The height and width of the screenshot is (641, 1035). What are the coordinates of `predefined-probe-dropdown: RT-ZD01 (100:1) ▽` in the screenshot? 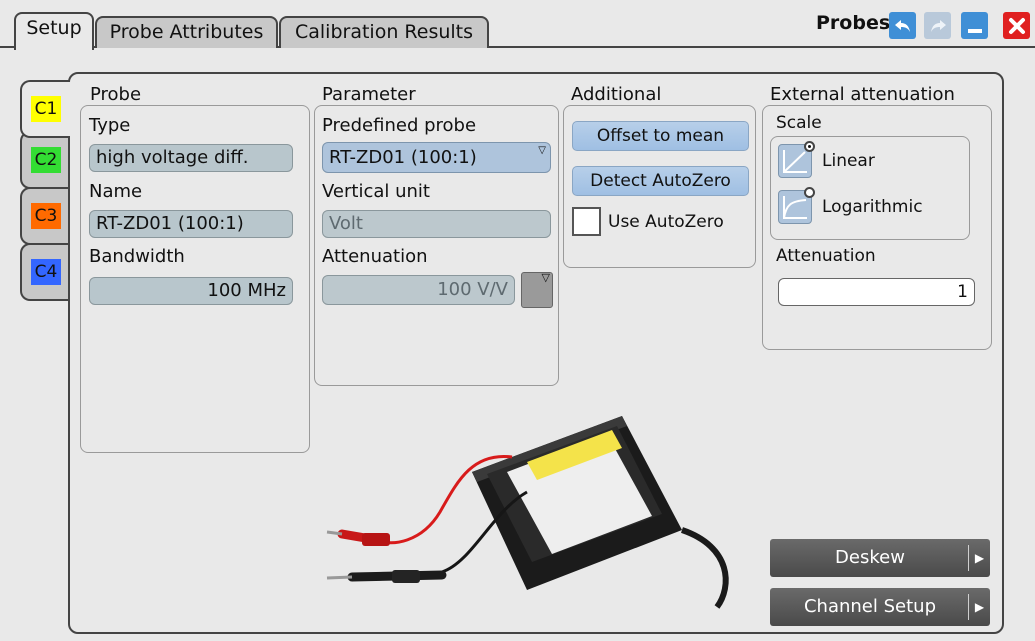 It's located at (436, 157).